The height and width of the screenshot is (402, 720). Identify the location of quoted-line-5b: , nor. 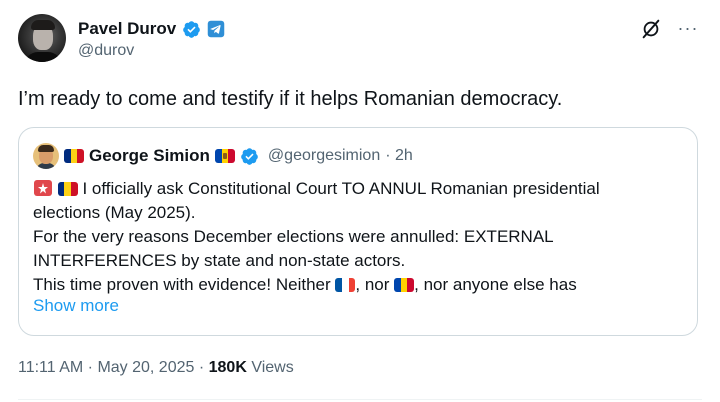
(372, 284).